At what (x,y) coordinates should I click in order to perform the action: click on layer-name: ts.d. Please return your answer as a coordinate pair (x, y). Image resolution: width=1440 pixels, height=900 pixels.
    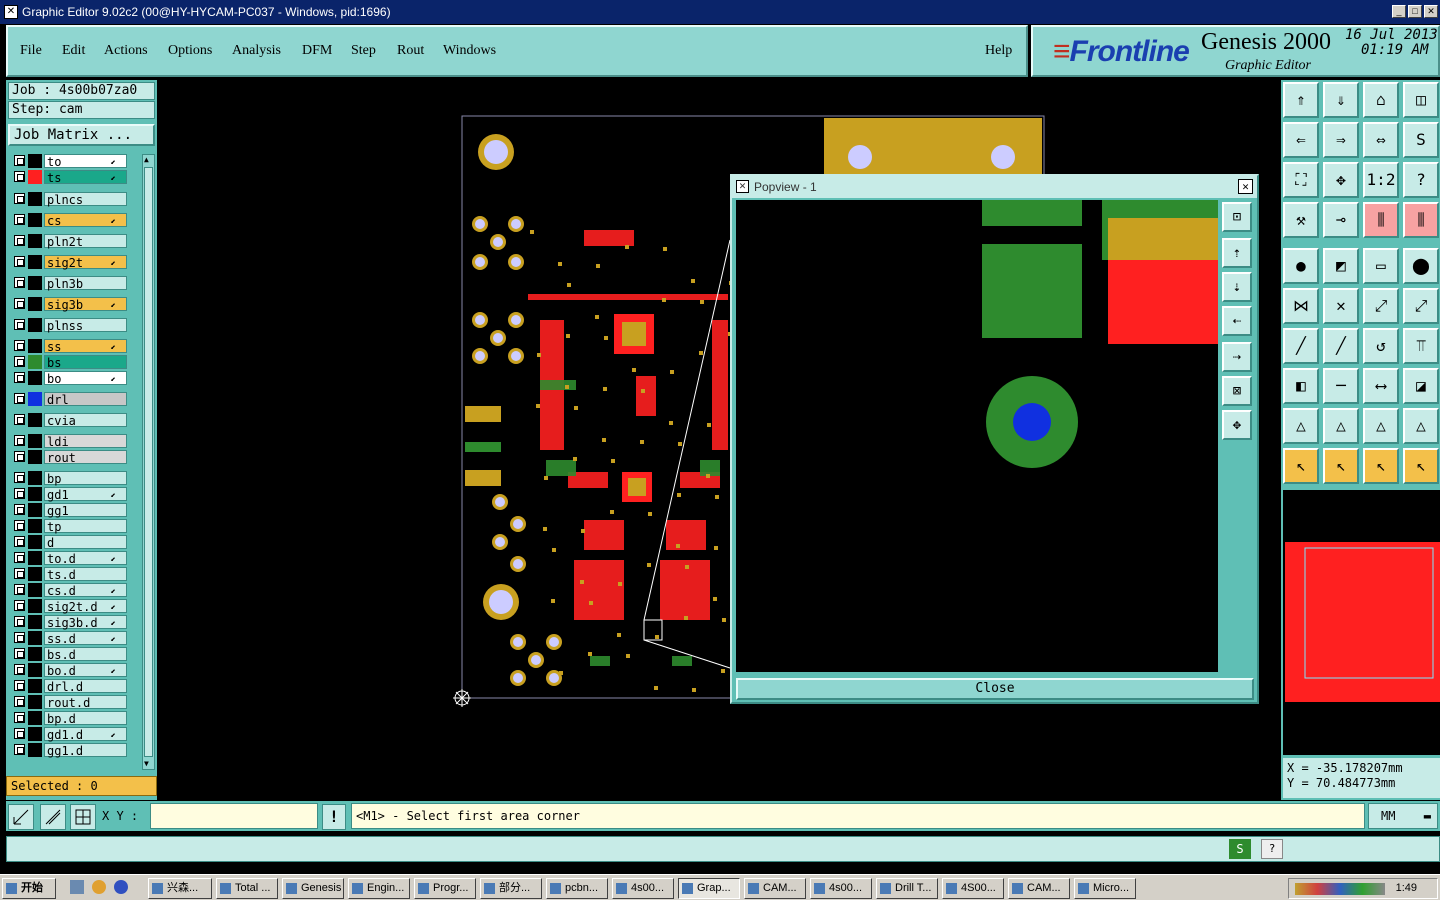
    Looking at the image, I should click on (85, 574).